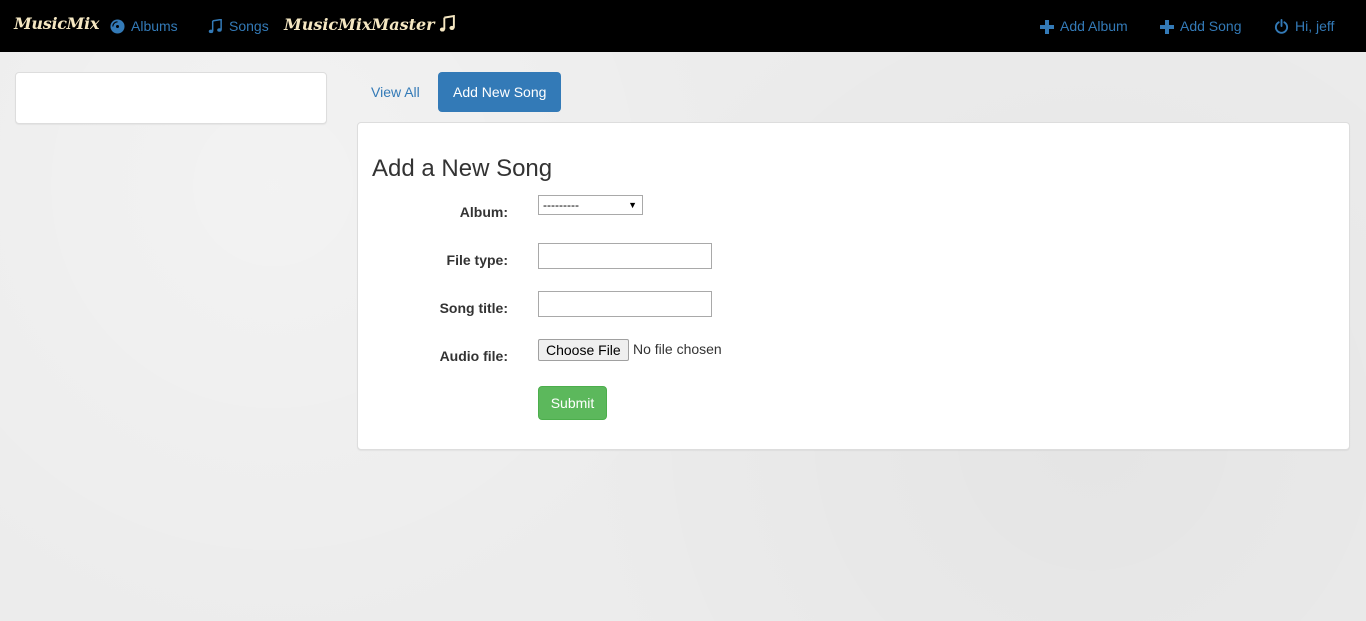  I want to click on brand-logo: MusicMix, so click(56, 23).